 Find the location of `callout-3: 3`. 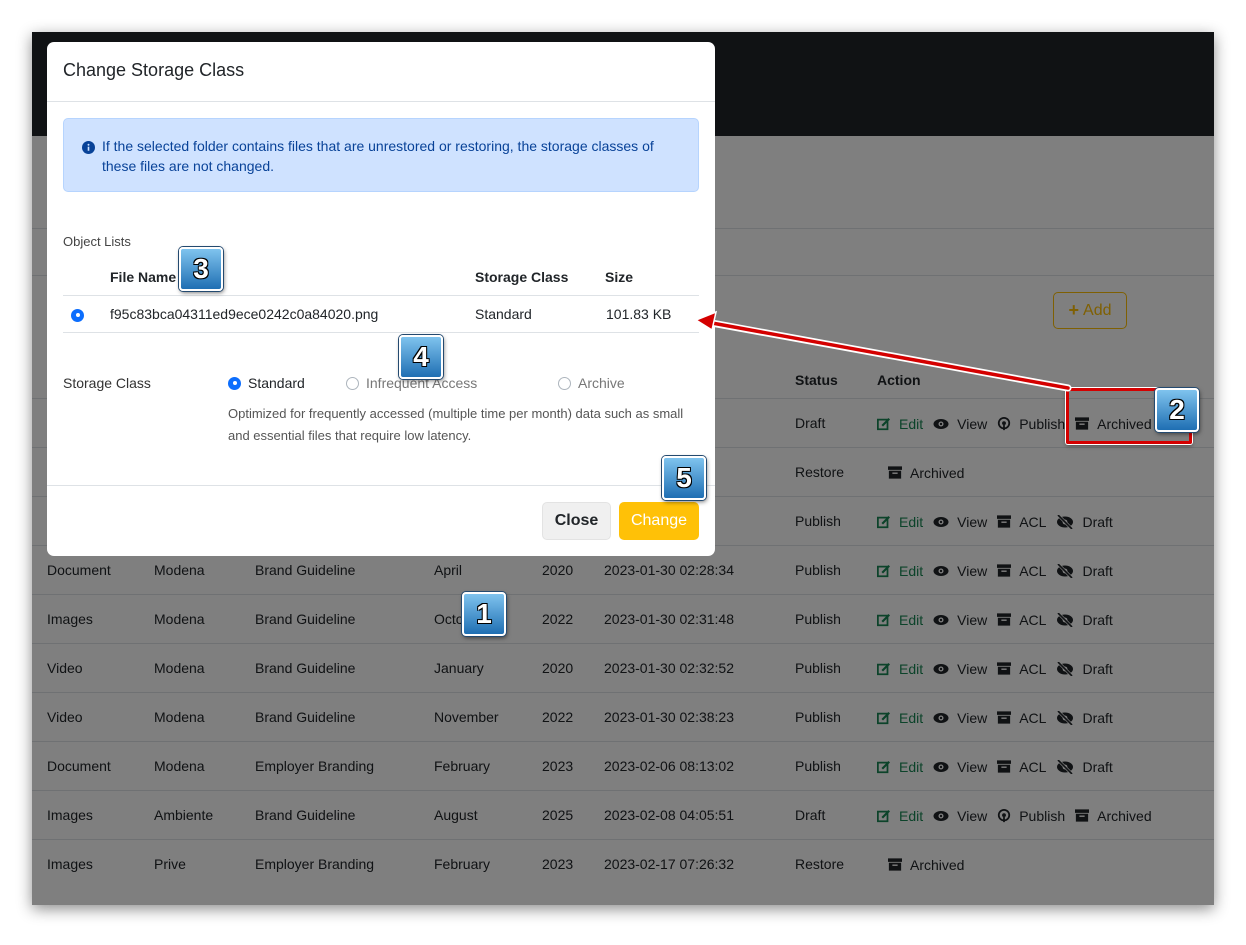

callout-3: 3 is located at coordinates (201, 269).